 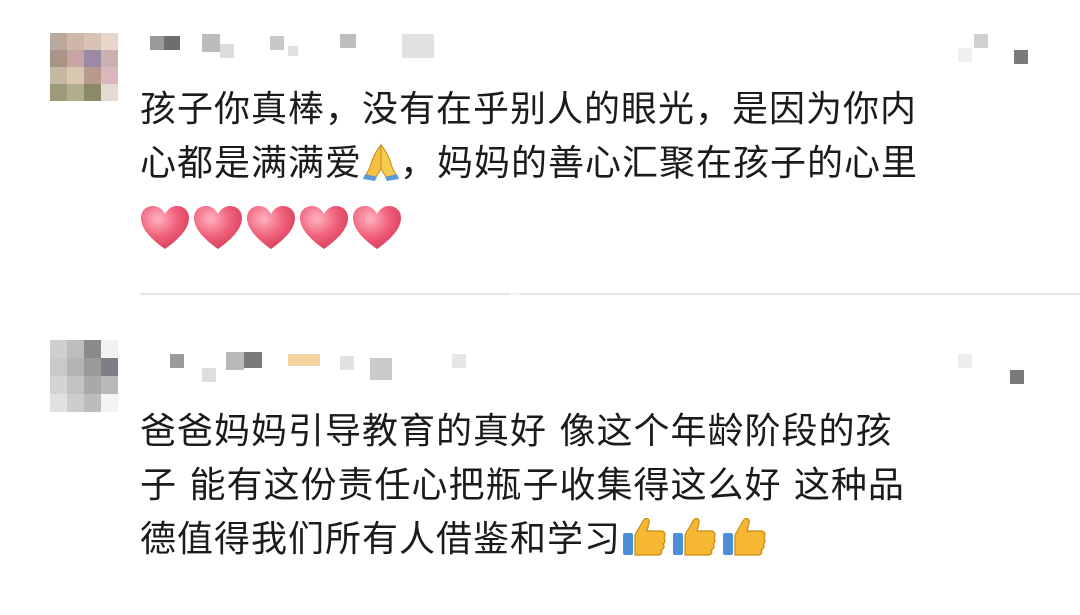 What do you see at coordinates (381, 539) in the screenshot?
I see `comment-text-line: 德值得我们所有人借鉴和学习` at bounding box center [381, 539].